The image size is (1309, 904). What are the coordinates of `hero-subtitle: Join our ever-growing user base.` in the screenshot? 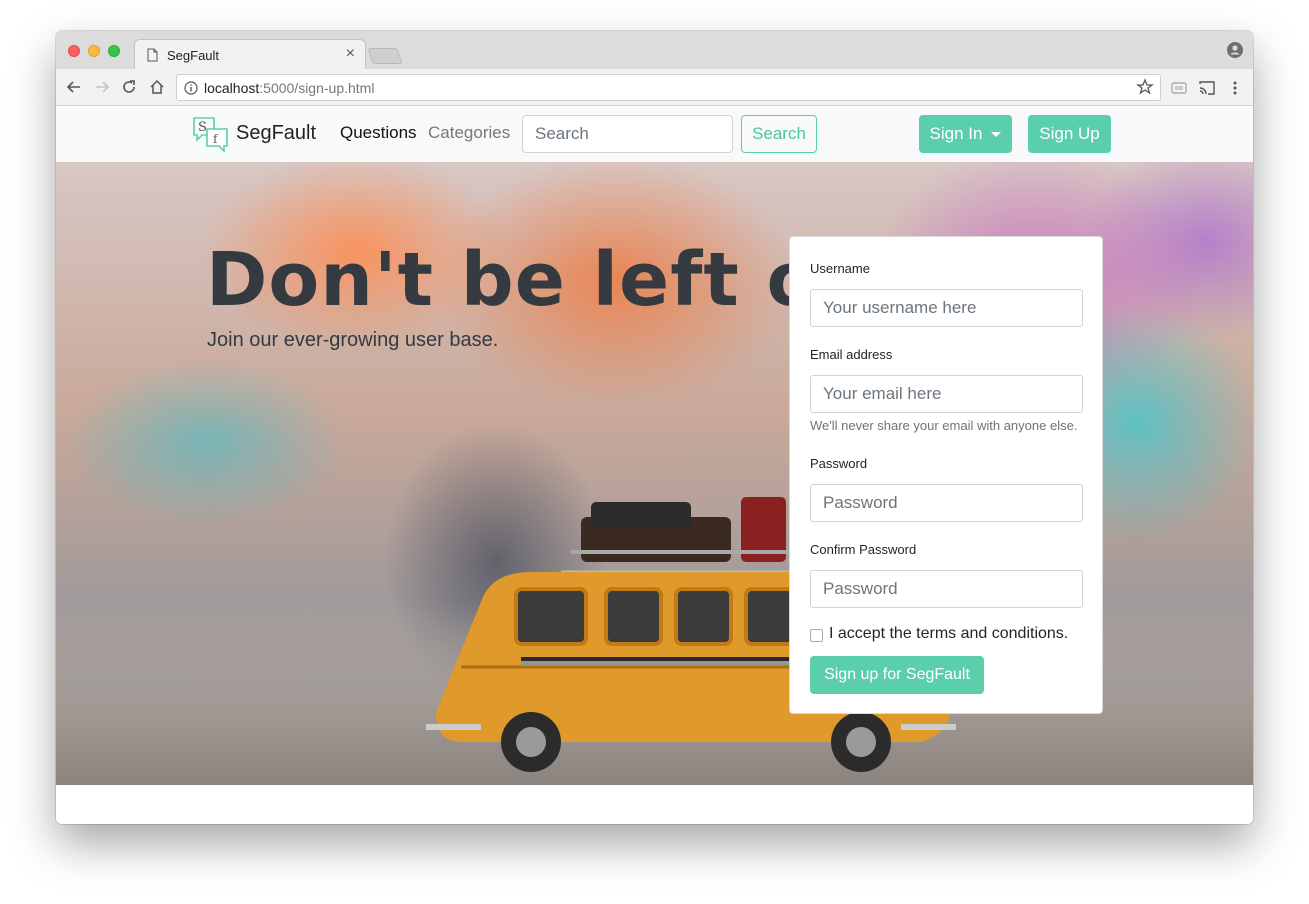 It's located at (353, 340).